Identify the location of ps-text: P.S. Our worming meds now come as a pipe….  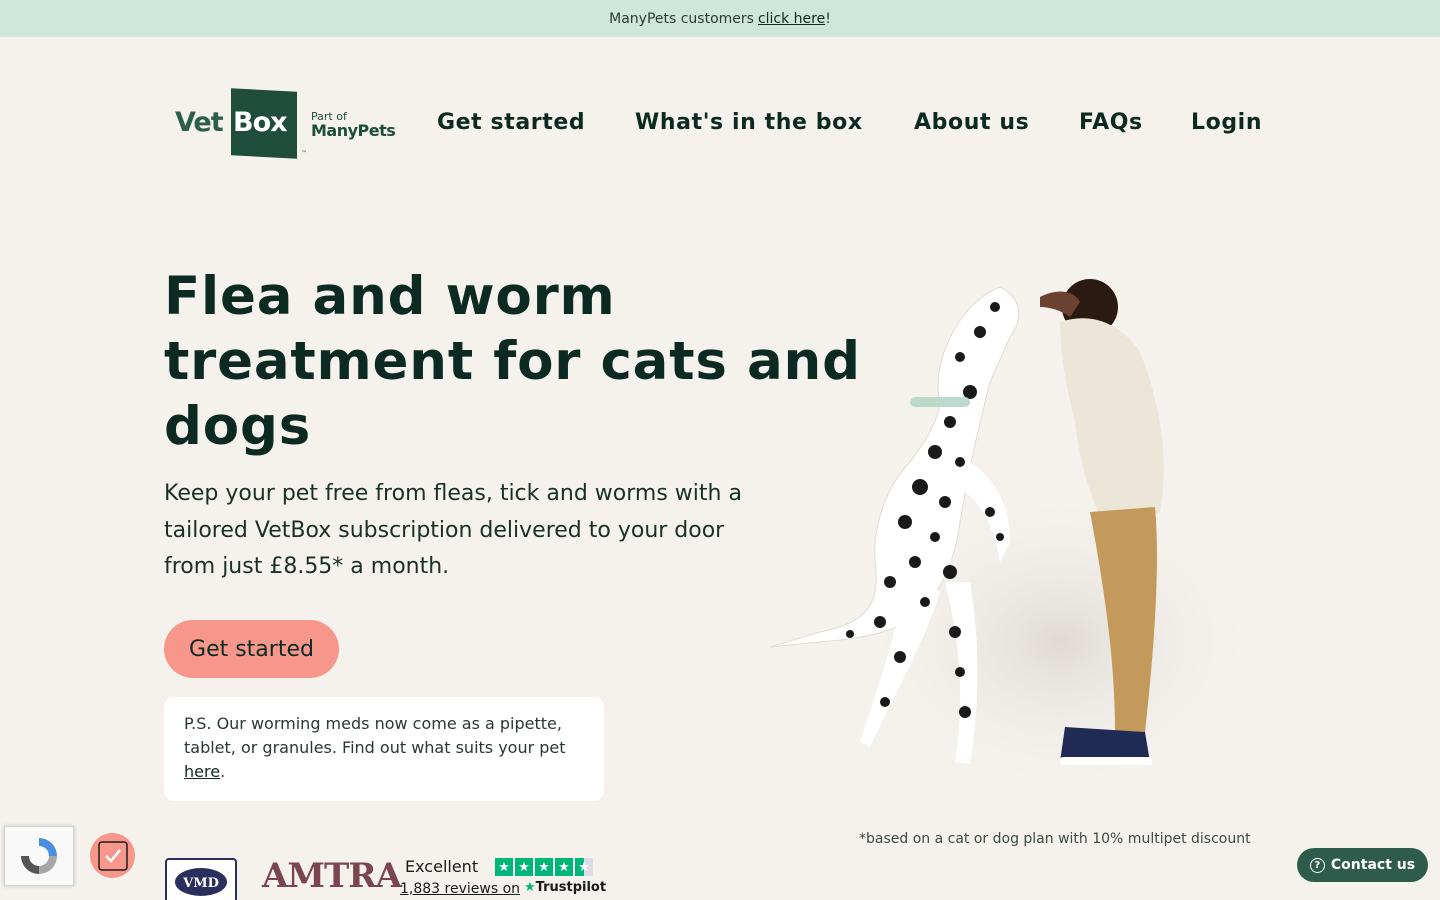
(375, 735).